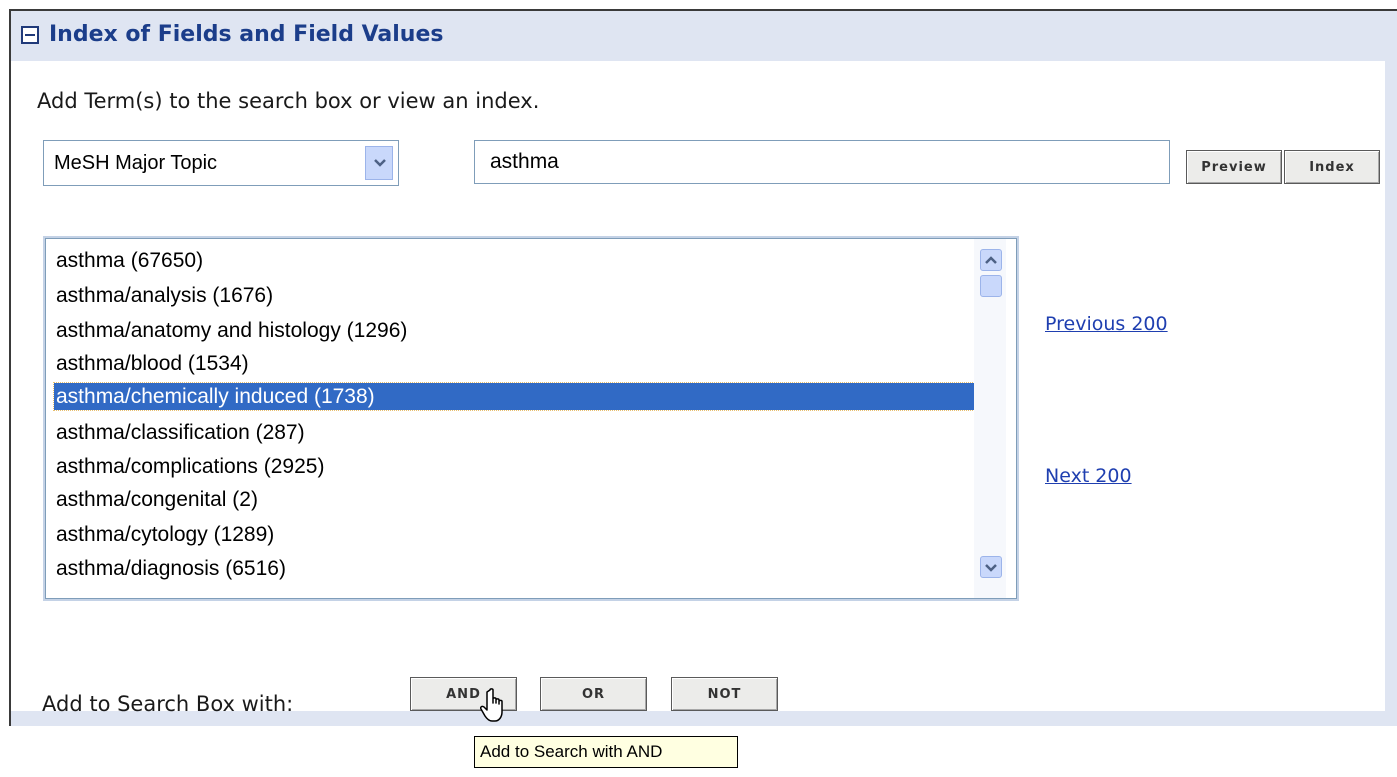  Describe the element at coordinates (514, 432) in the screenshot. I see `list-item: asthma/classification (287)` at that location.